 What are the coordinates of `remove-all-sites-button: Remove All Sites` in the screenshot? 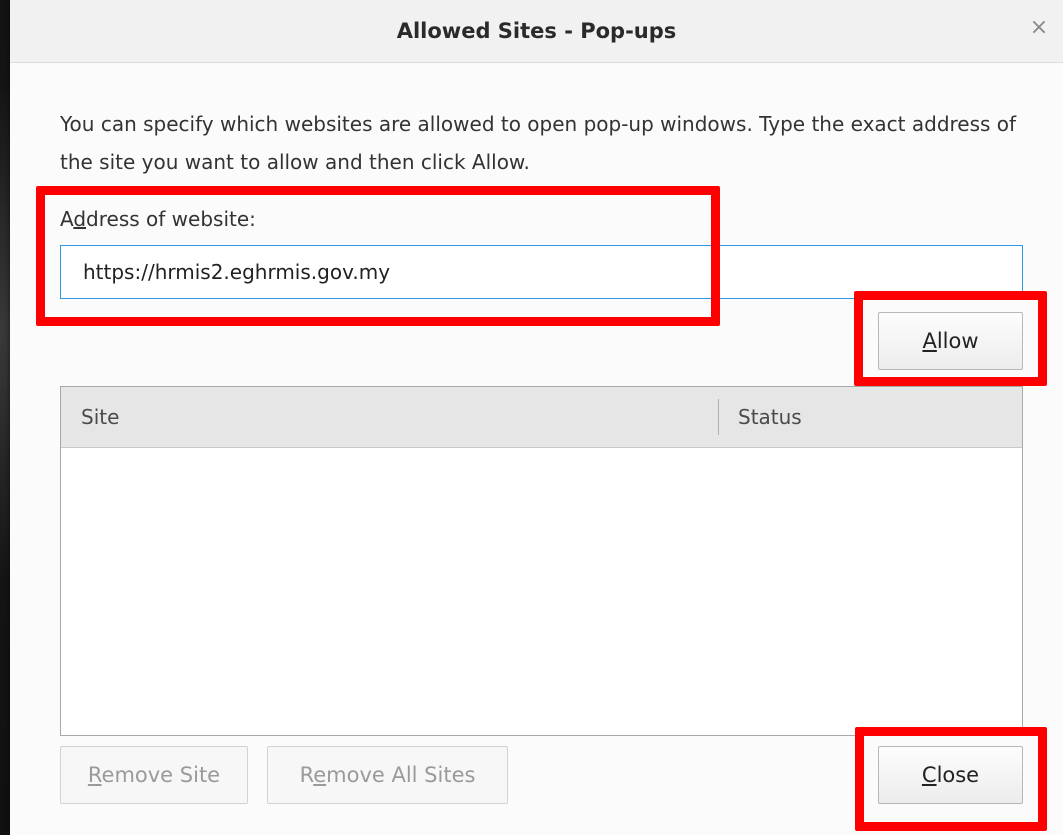 It's located at (387, 775).